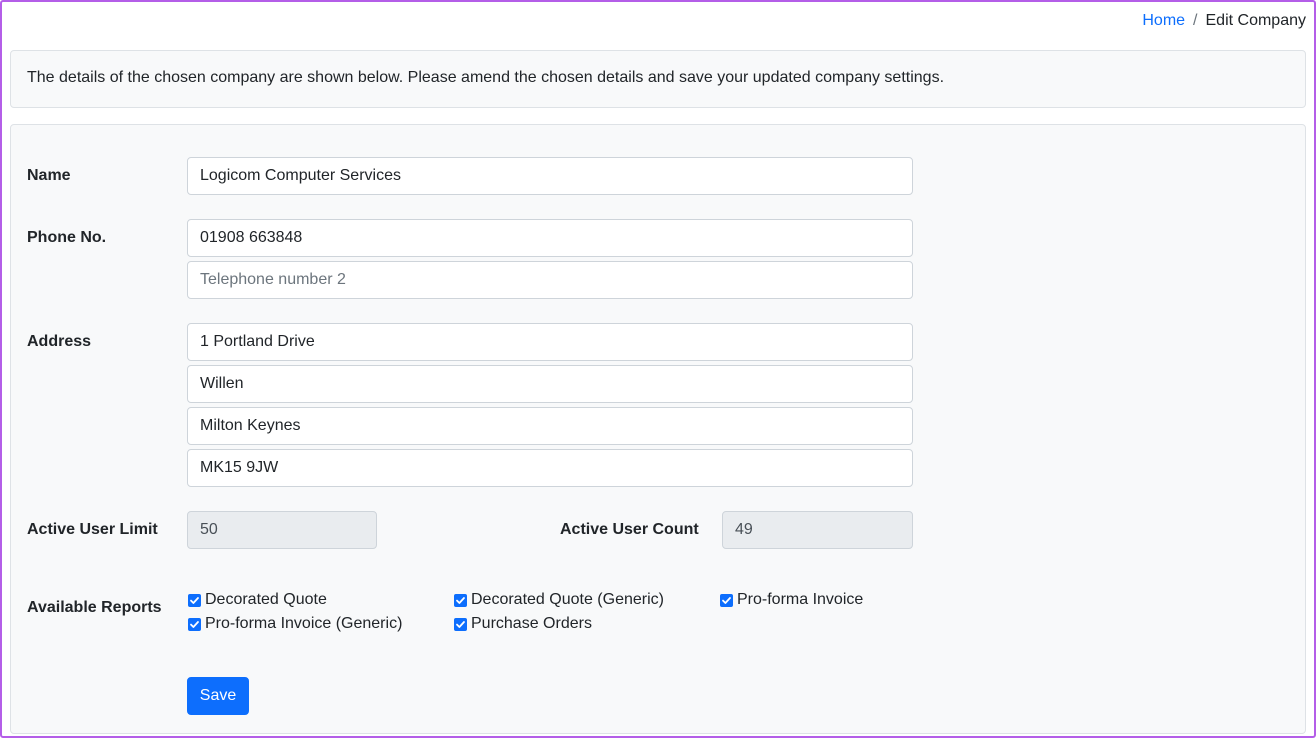  What do you see at coordinates (800, 599) in the screenshot?
I see `report-option-label: Pro-forma Invoice` at bounding box center [800, 599].